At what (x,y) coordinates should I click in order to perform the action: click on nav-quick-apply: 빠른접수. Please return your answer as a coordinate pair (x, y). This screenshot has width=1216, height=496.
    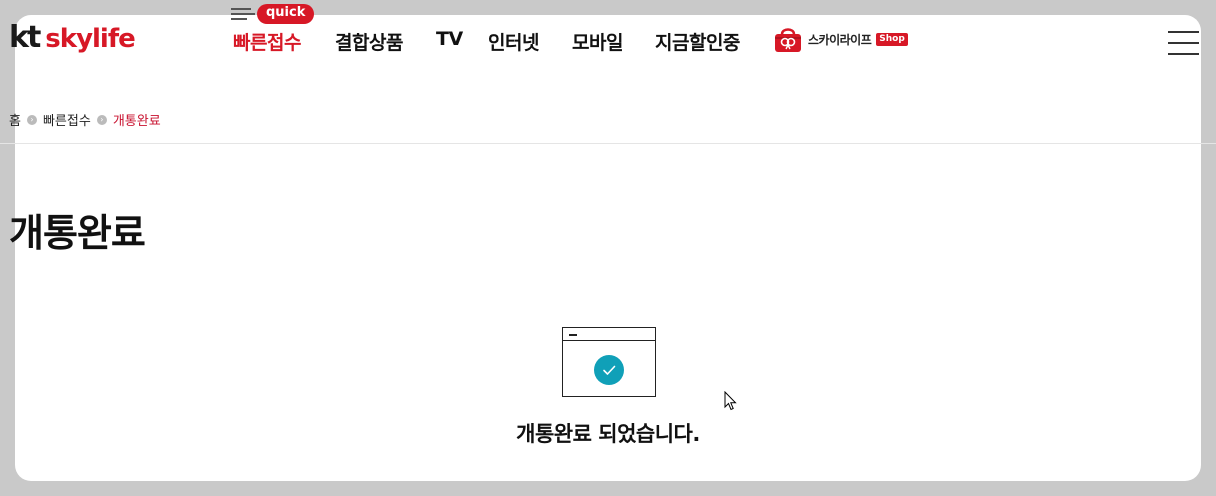
    Looking at the image, I should click on (267, 41).